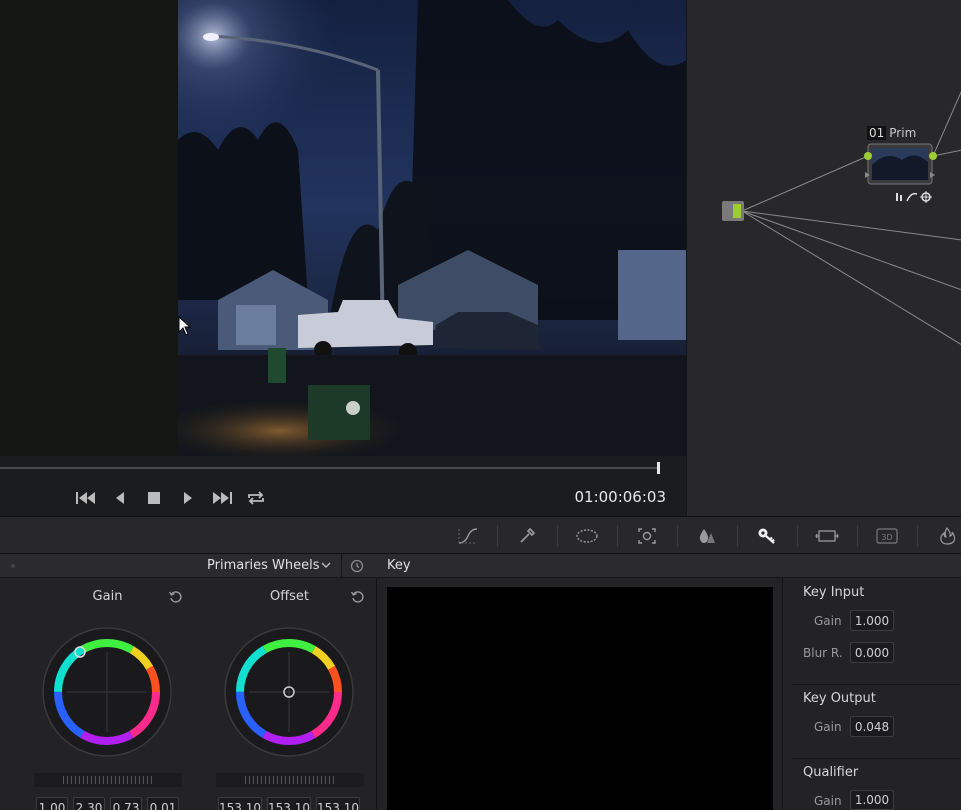  I want to click on gain-b-value: 0.01, so click(163, 803).